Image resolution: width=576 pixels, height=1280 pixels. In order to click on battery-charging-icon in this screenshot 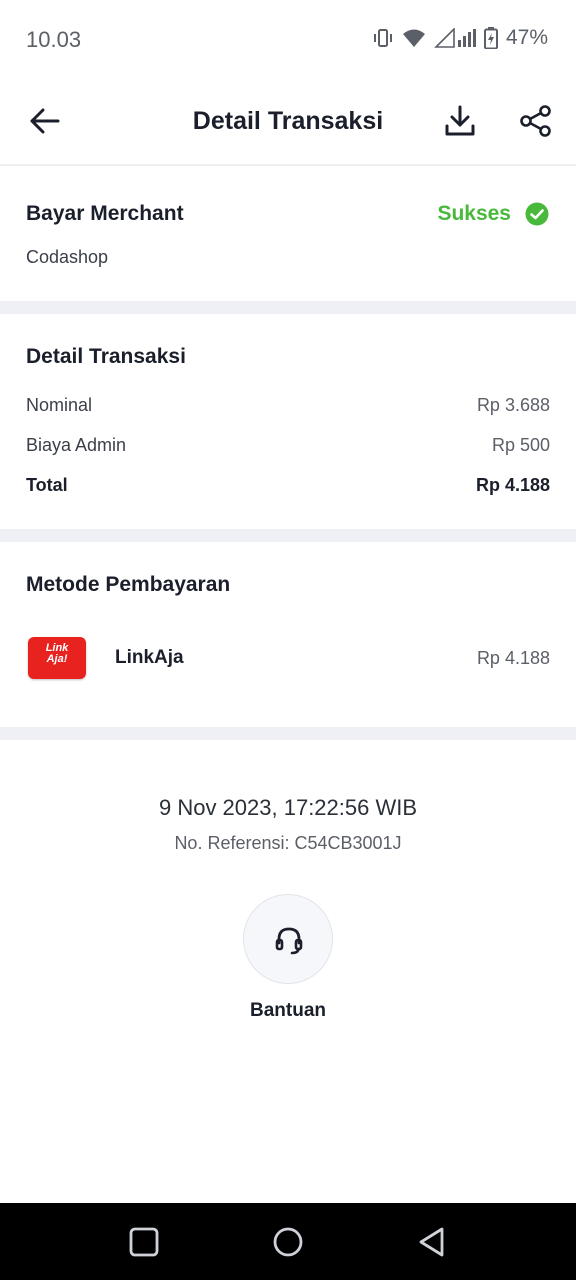, I will do `click(490, 38)`.